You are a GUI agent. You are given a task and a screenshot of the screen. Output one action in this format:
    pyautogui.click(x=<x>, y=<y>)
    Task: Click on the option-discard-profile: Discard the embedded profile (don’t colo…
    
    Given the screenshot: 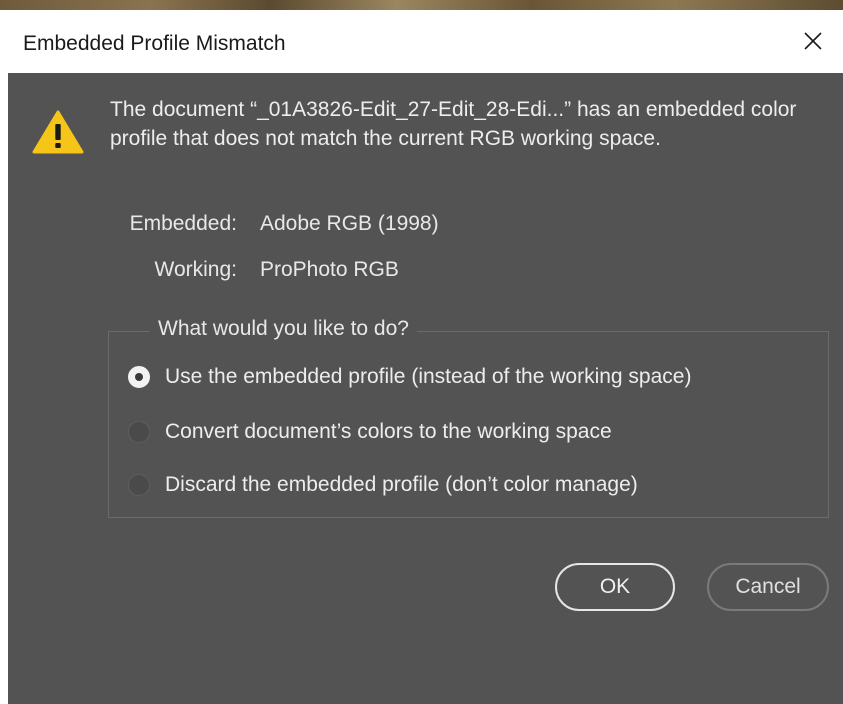 What is the action you would take?
    pyautogui.click(x=383, y=485)
    